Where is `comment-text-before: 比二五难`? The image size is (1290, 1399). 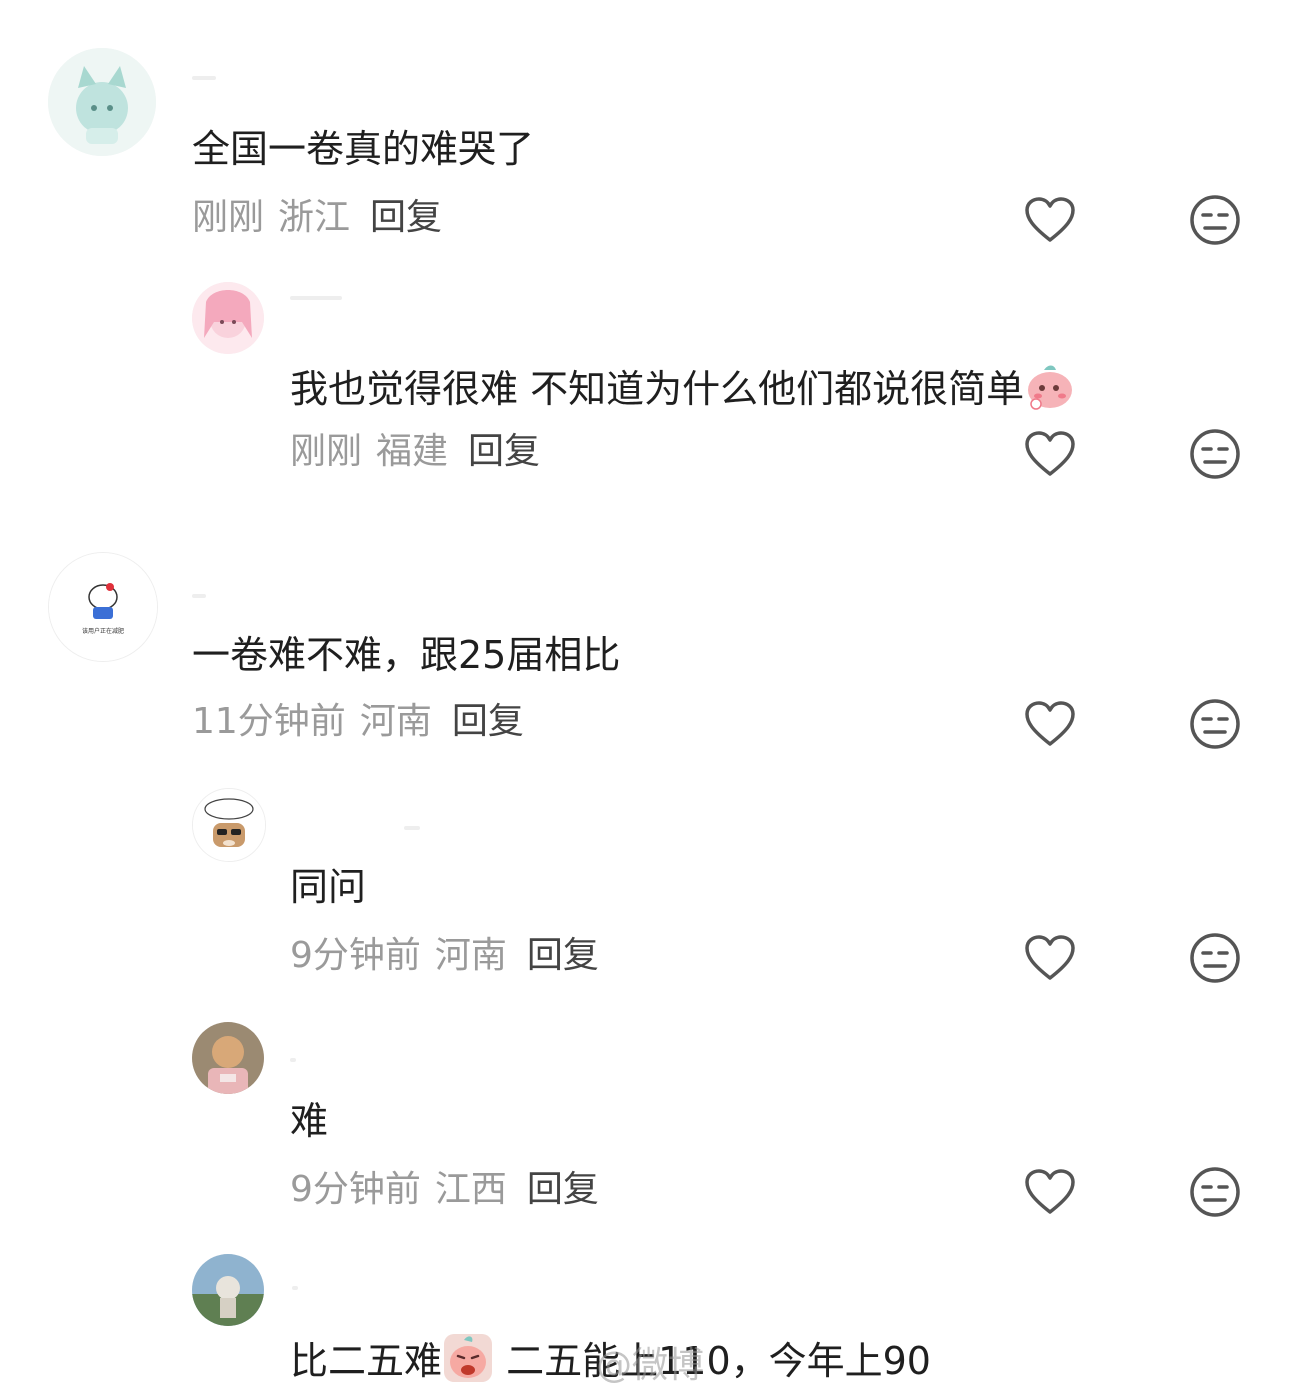
comment-text-before: 比二五难 is located at coordinates (366, 1361).